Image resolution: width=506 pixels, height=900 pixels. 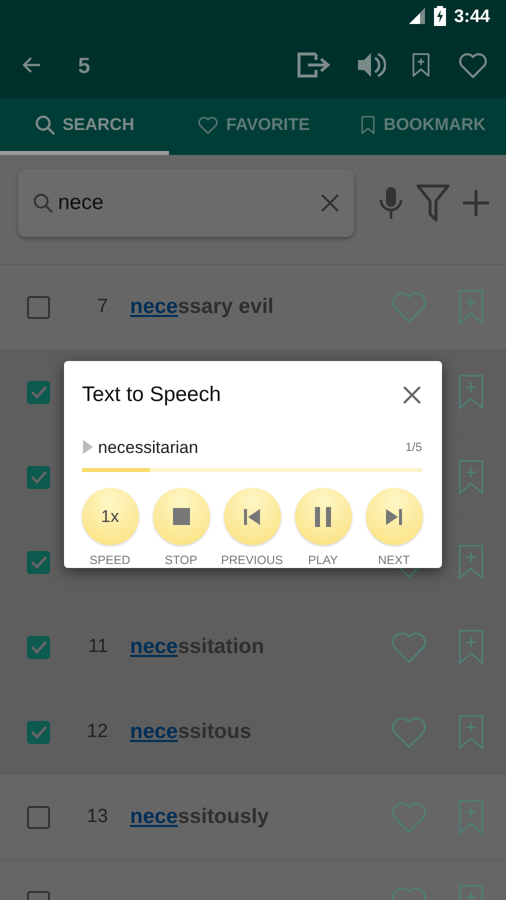 I want to click on speed-label: SPEED, so click(x=110, y=560).